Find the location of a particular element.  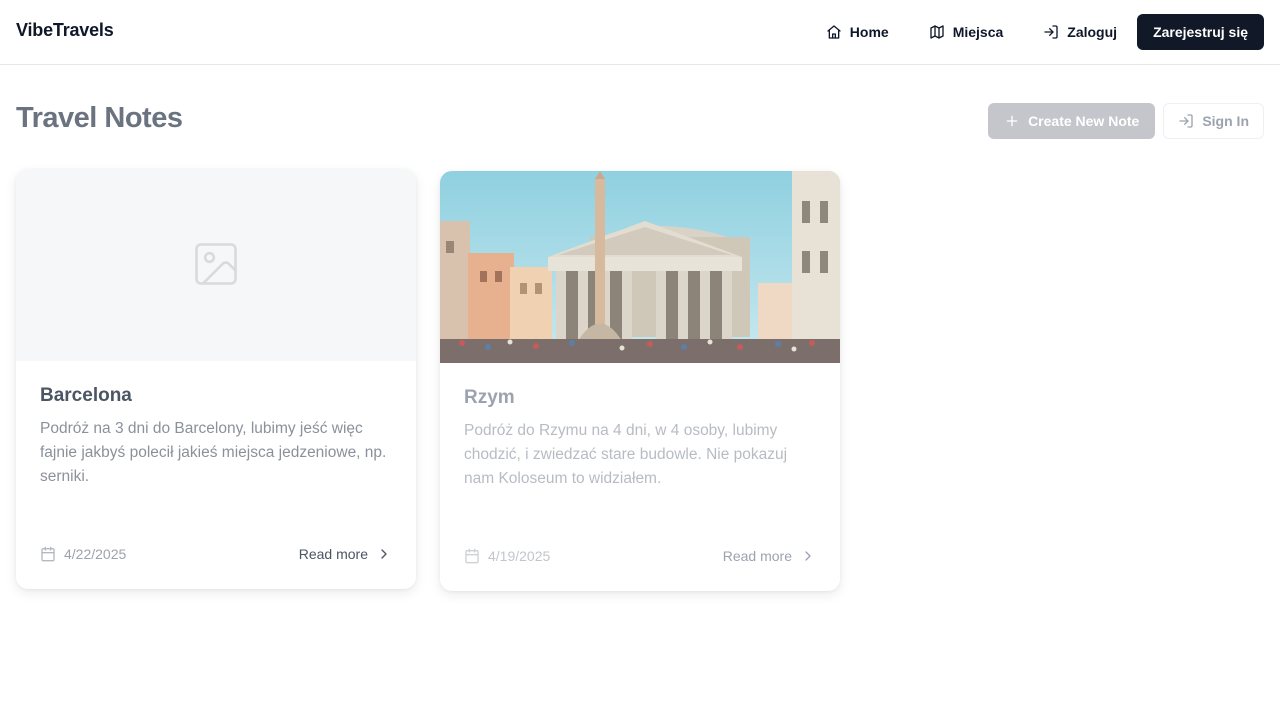

register-button: Zarejestruj się is located at coordinates (1200, 32).